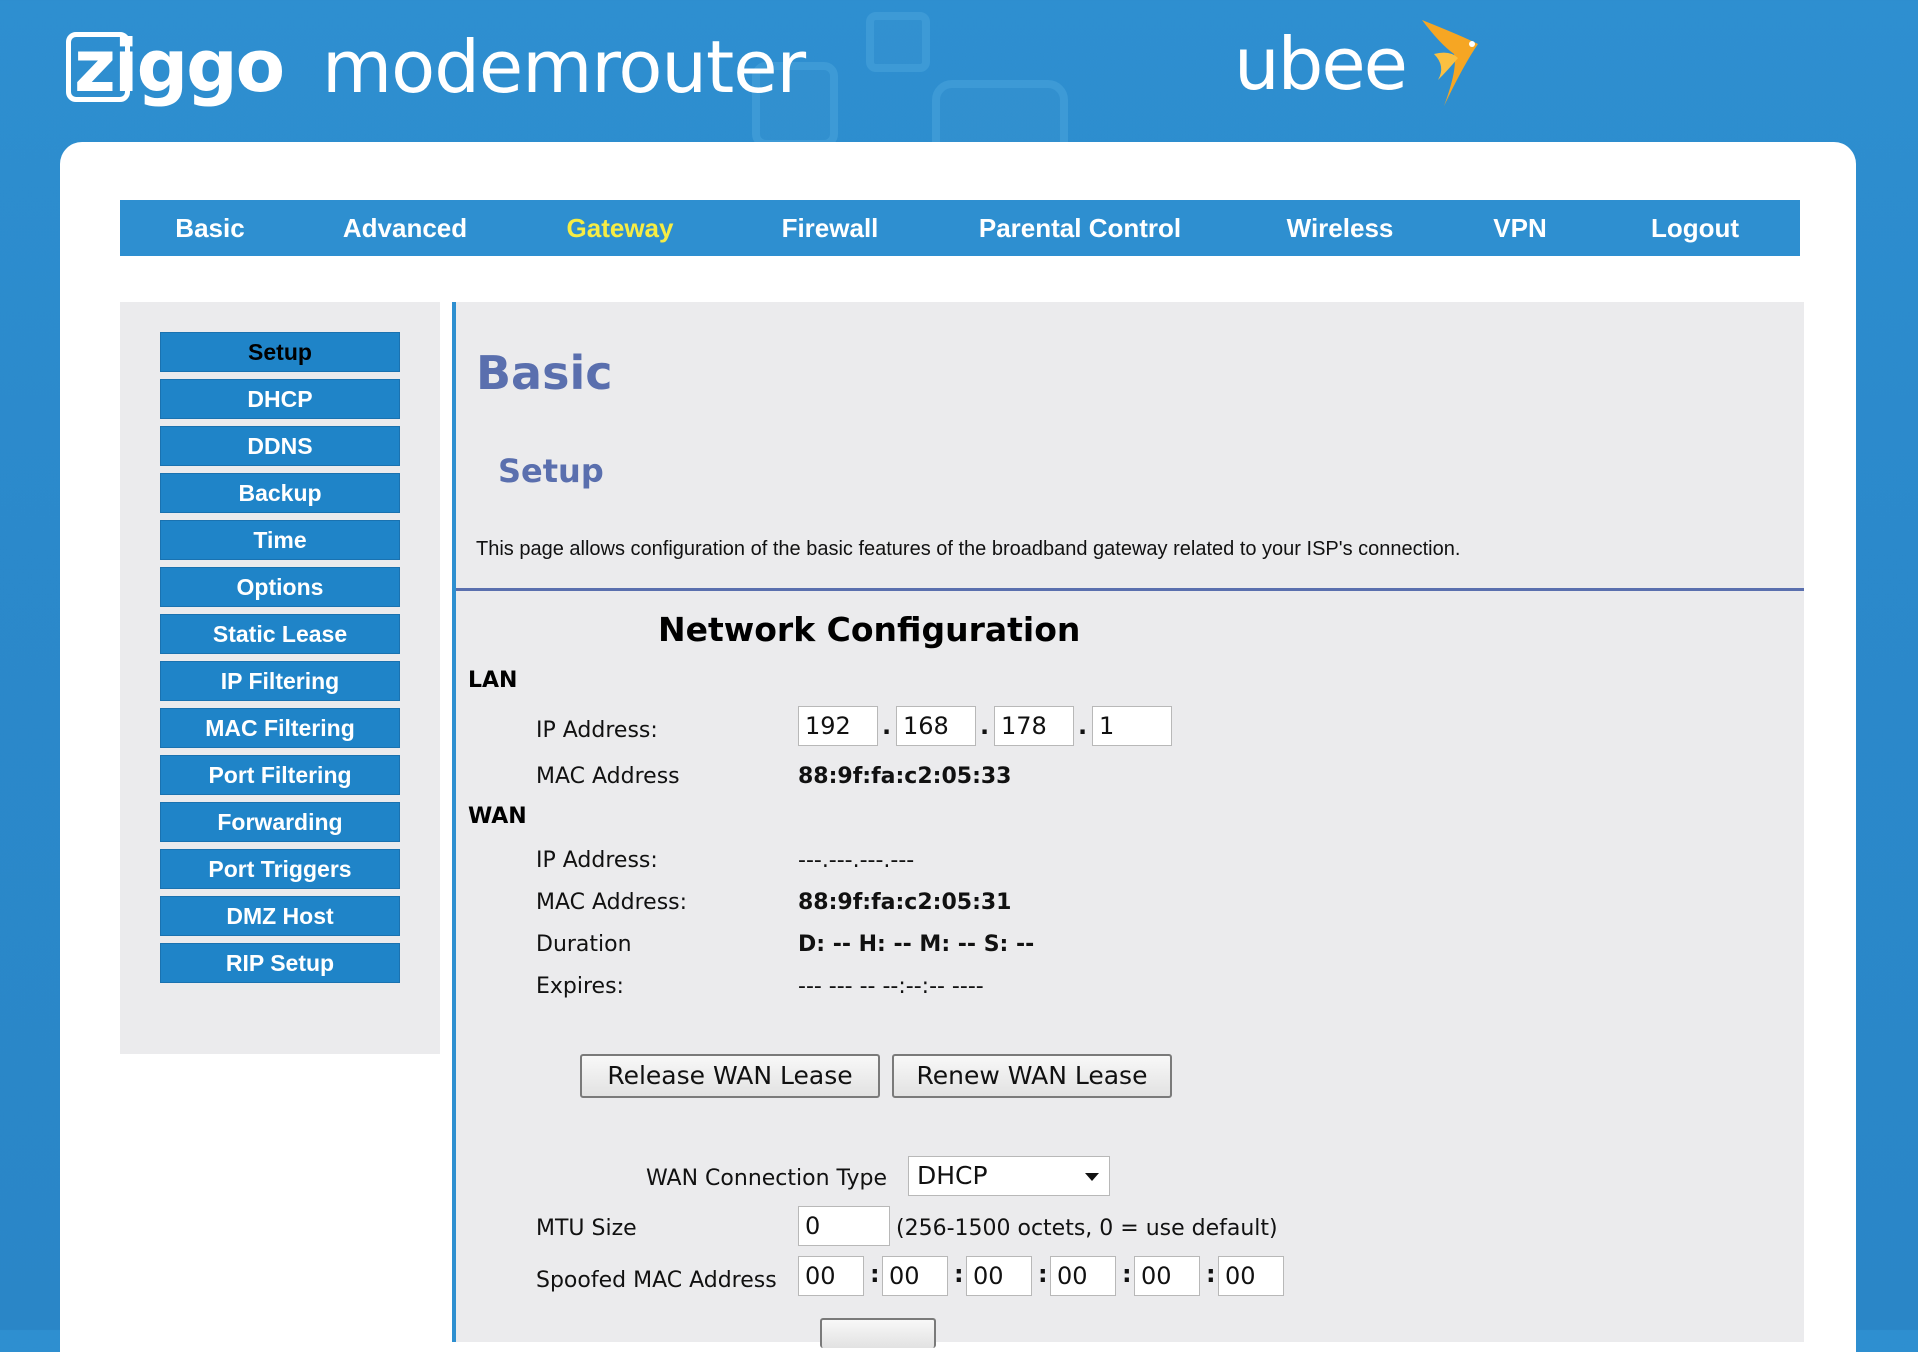  I want to click on wan-ip-label: IP Address:, so click(597, 860).